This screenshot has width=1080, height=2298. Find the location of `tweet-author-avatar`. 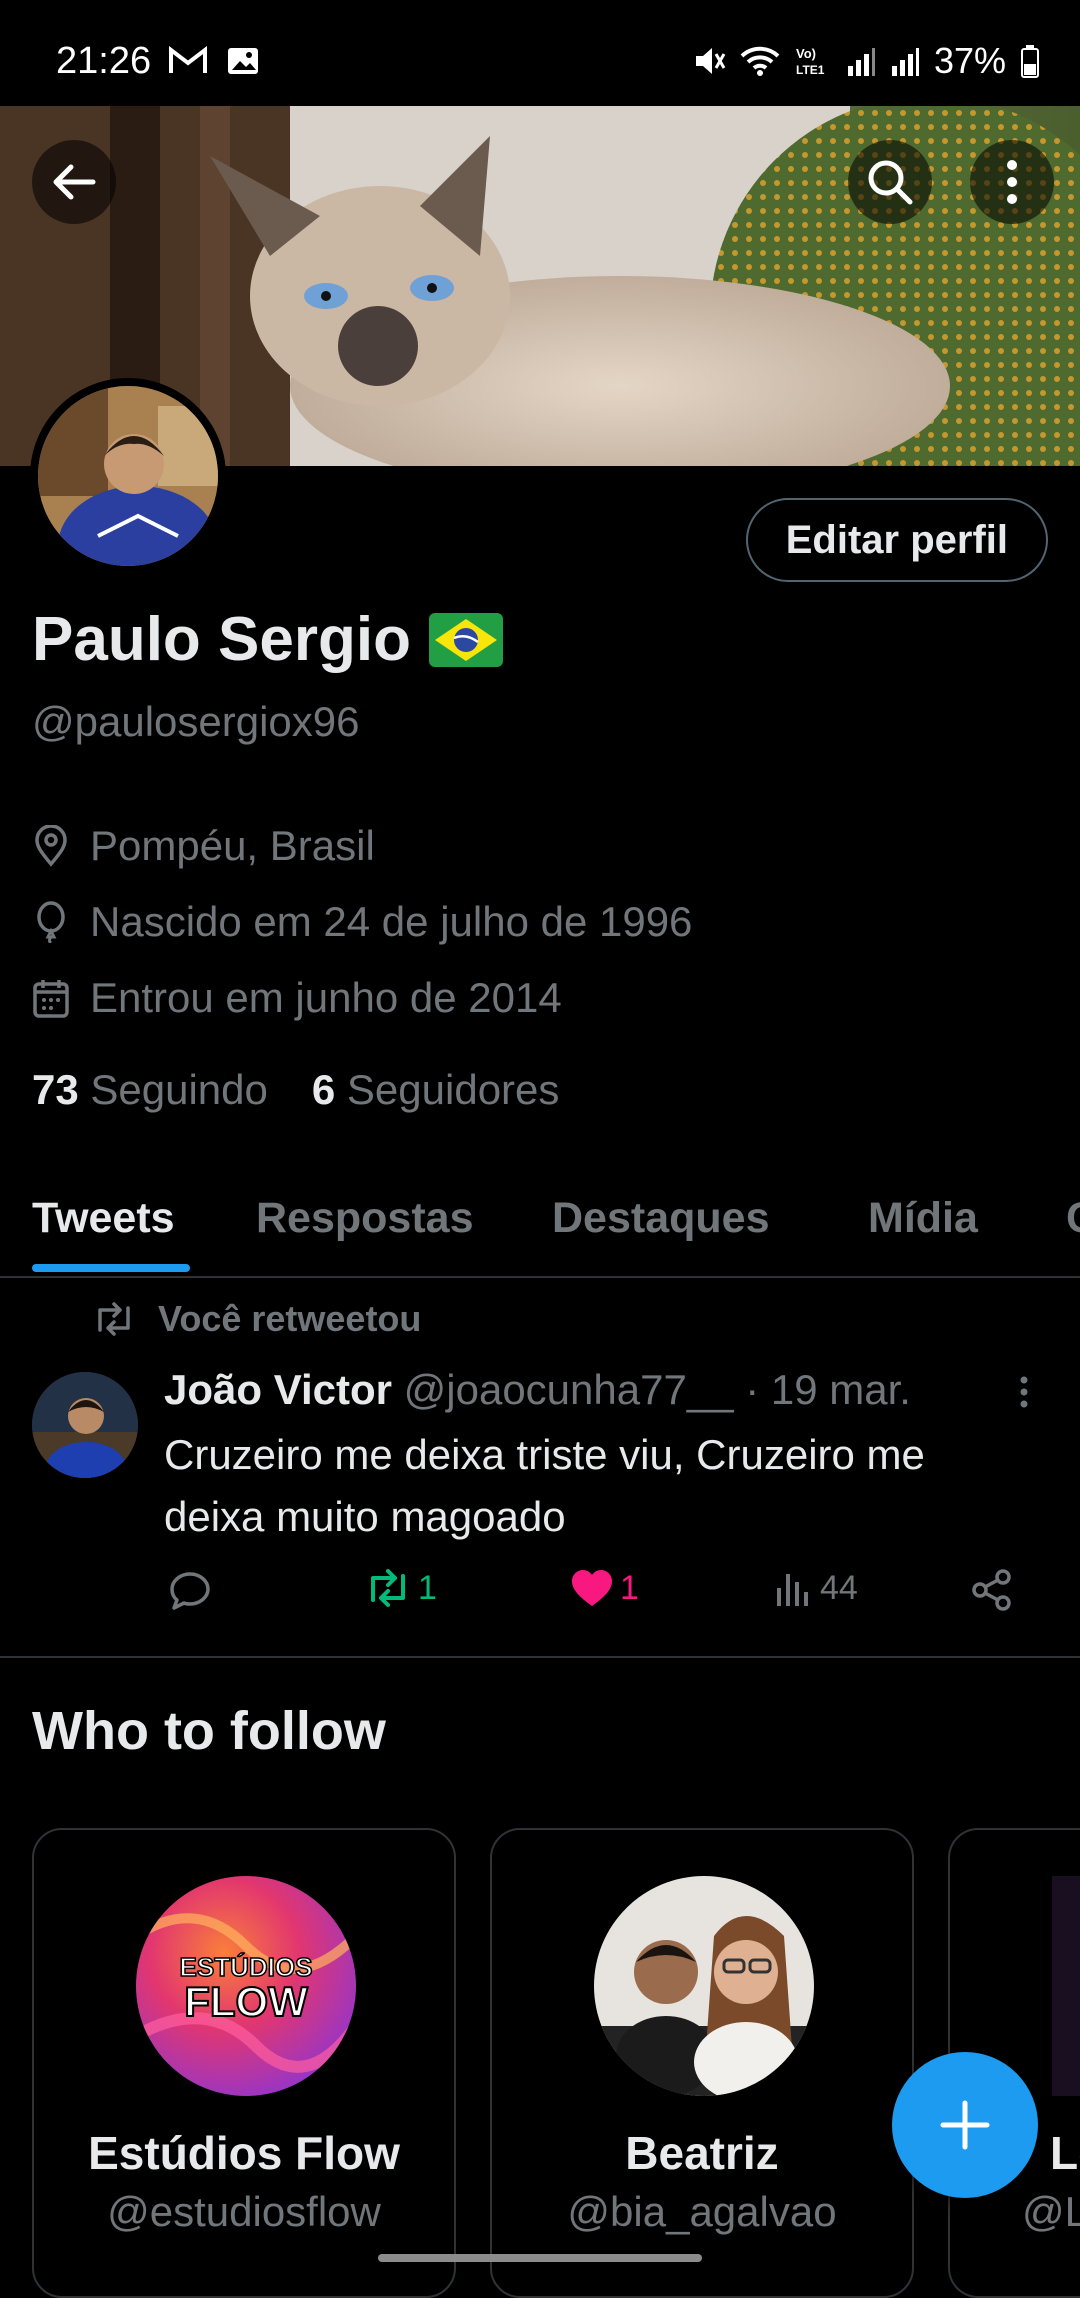

tweet-author-avatar is located at coordinates (85, 1425).